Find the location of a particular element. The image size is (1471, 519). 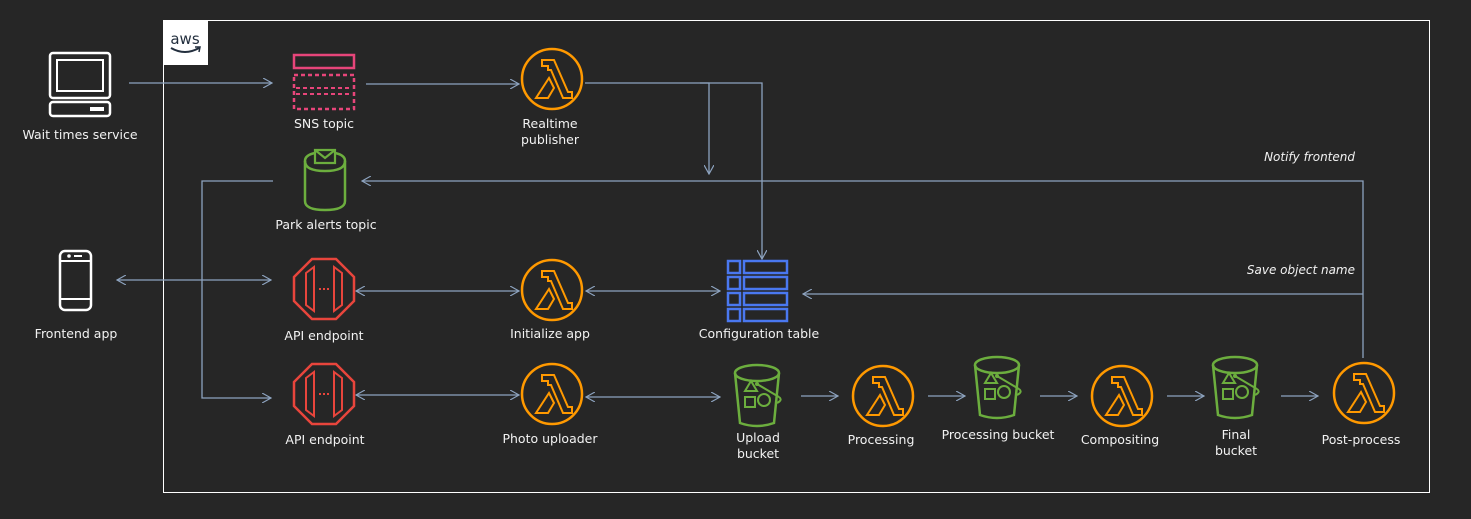

node-label-processing-bucket: Processing bucket is located at coordinates (998, 434).